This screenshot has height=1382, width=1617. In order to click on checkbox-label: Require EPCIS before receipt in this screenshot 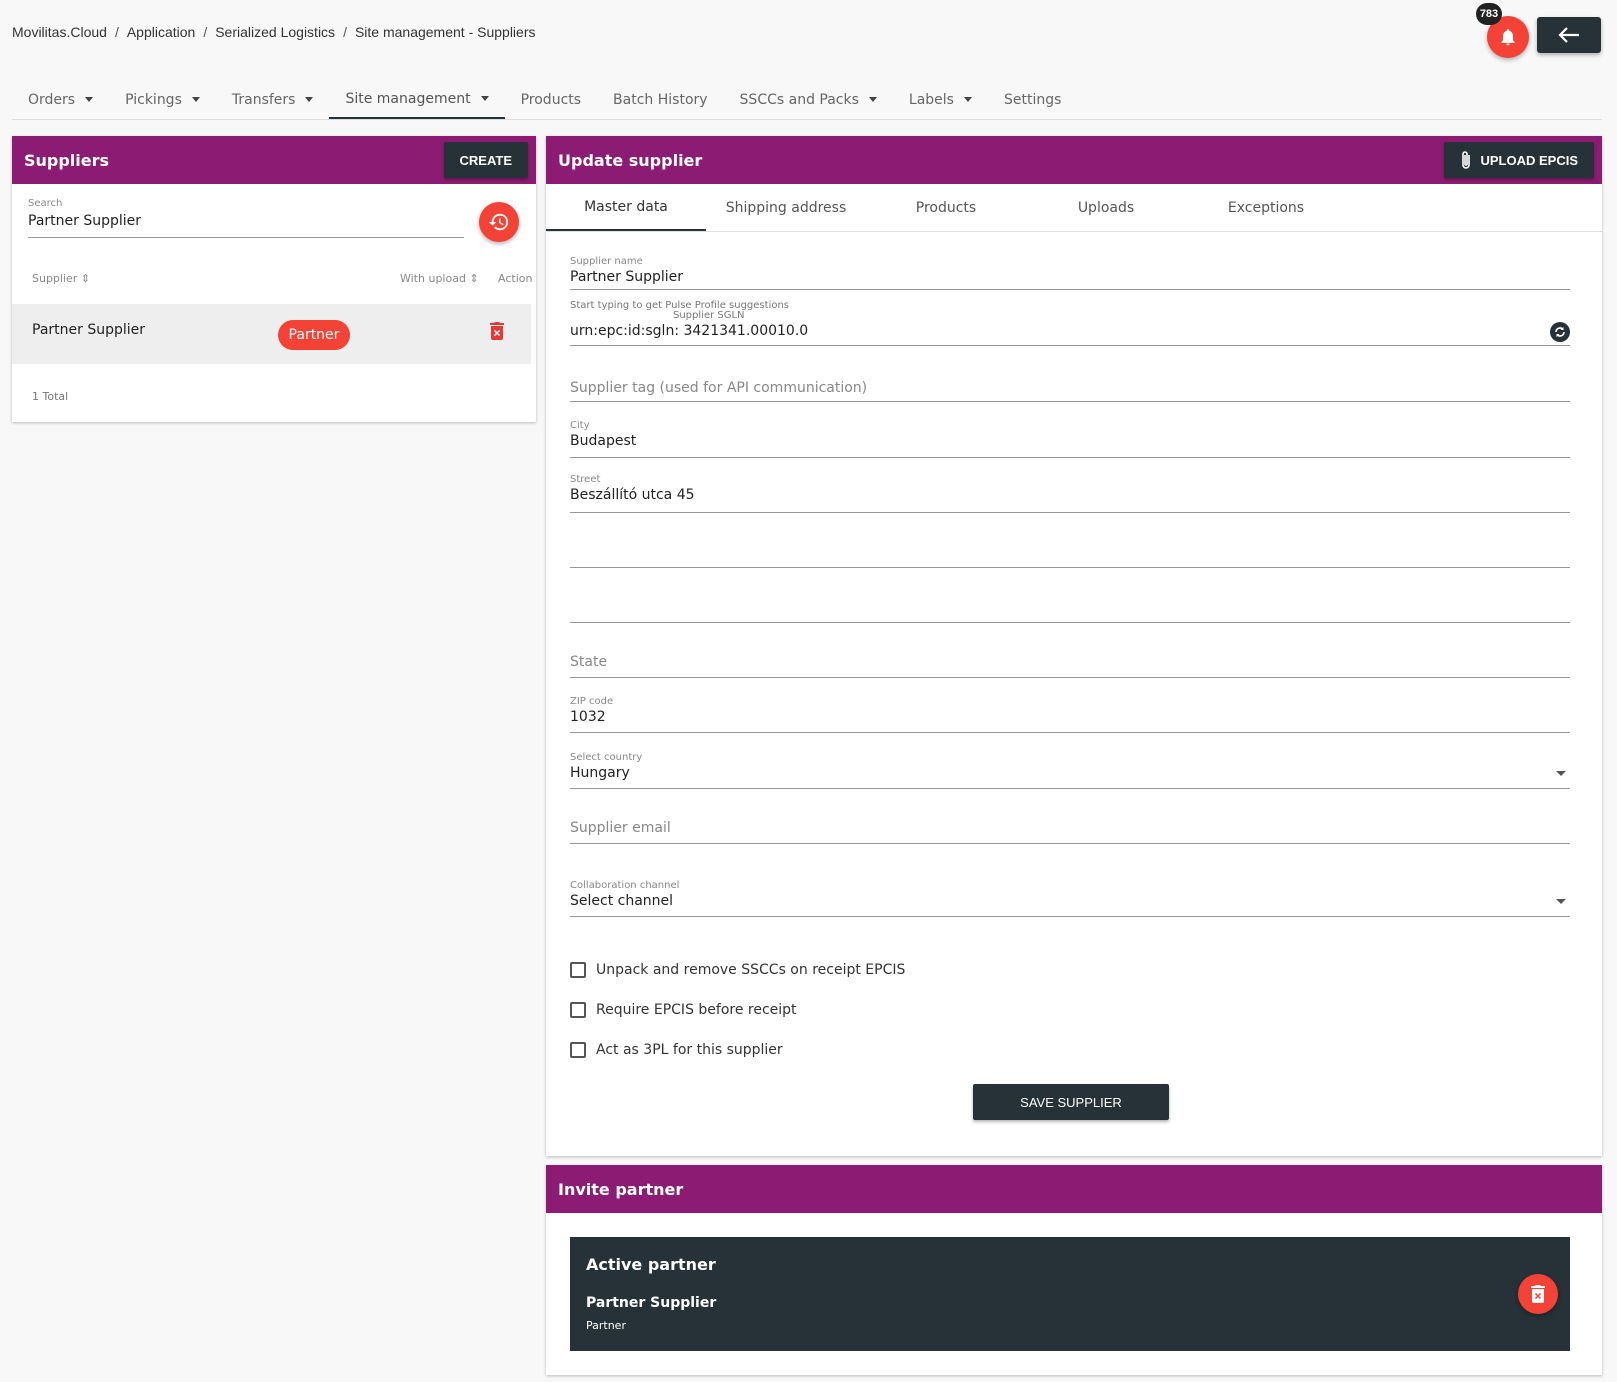, I will do `click(696, 1010)`.